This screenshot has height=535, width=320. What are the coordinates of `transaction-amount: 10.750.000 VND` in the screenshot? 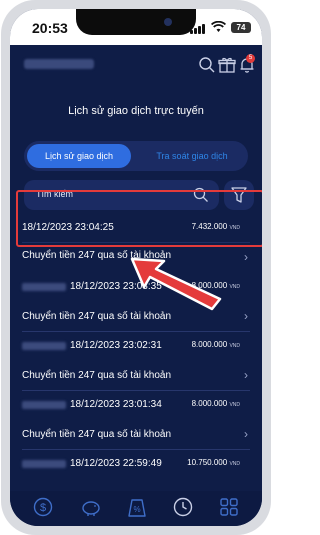 It's located at (213, 462).